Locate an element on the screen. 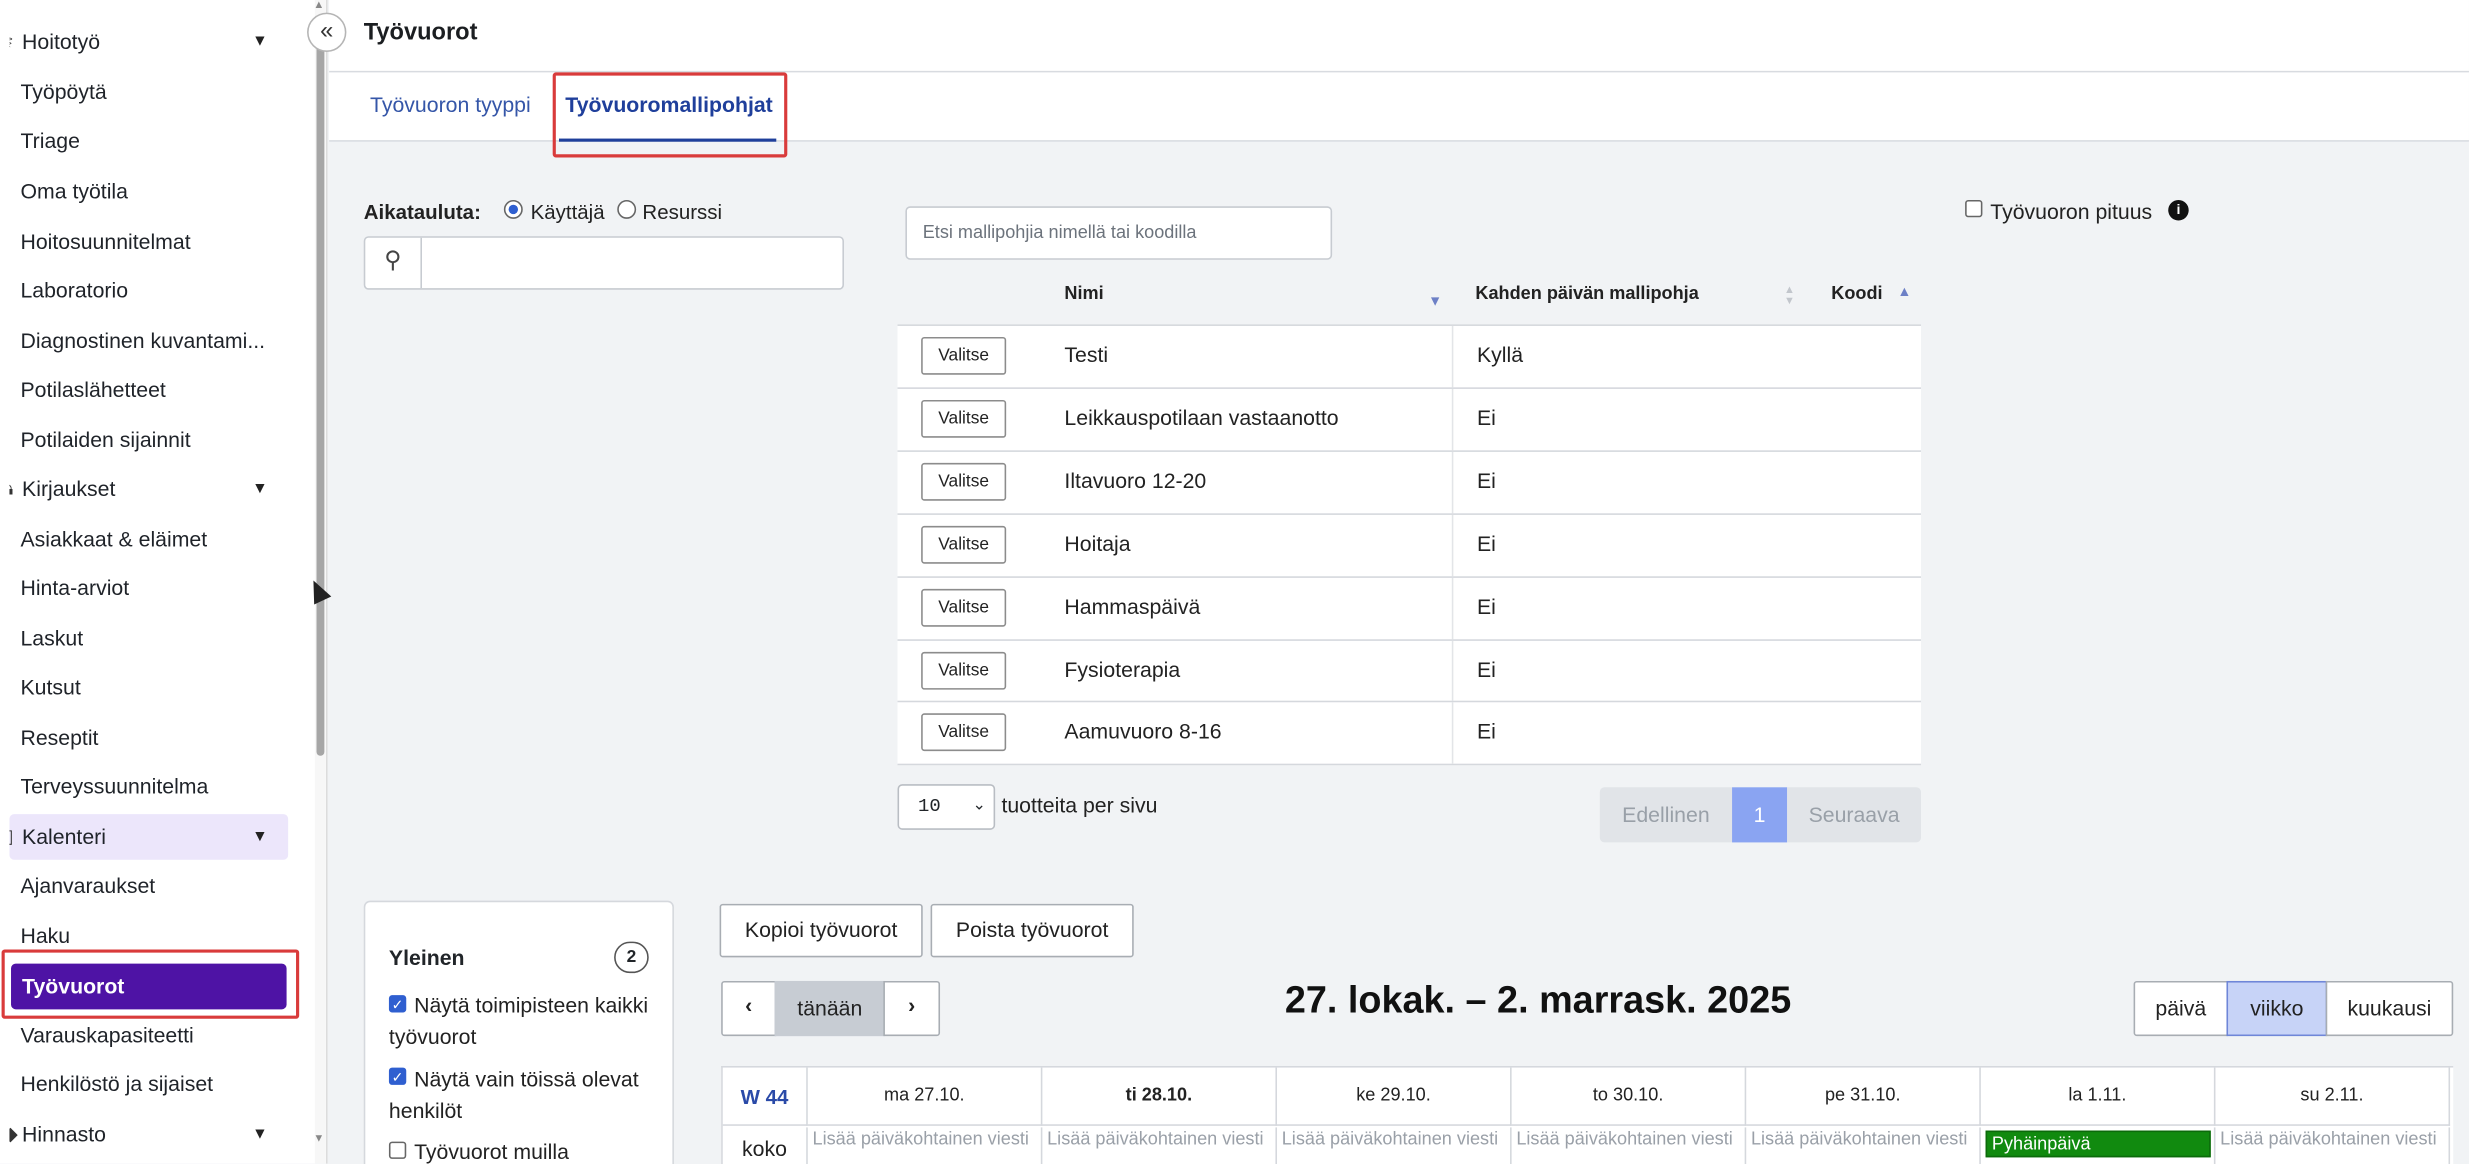 This screenshot has height=1164, width=2469. radio-user-label: Käyttäjä is located at coordinates (568, 212).